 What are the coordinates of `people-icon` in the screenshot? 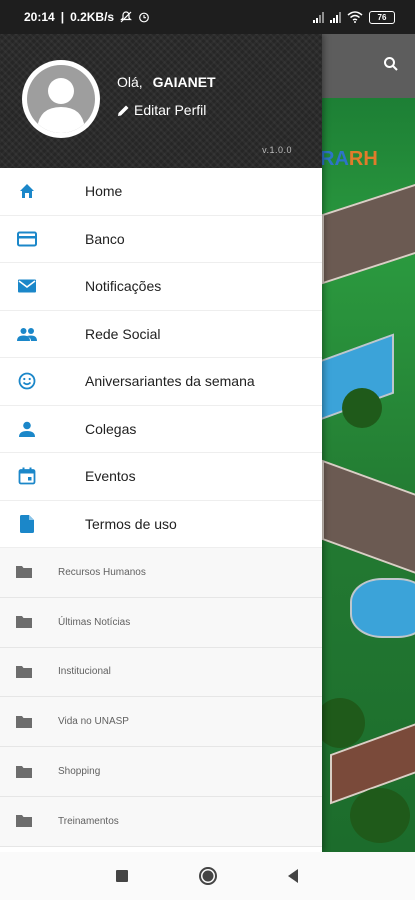 It's located at (27, 334).